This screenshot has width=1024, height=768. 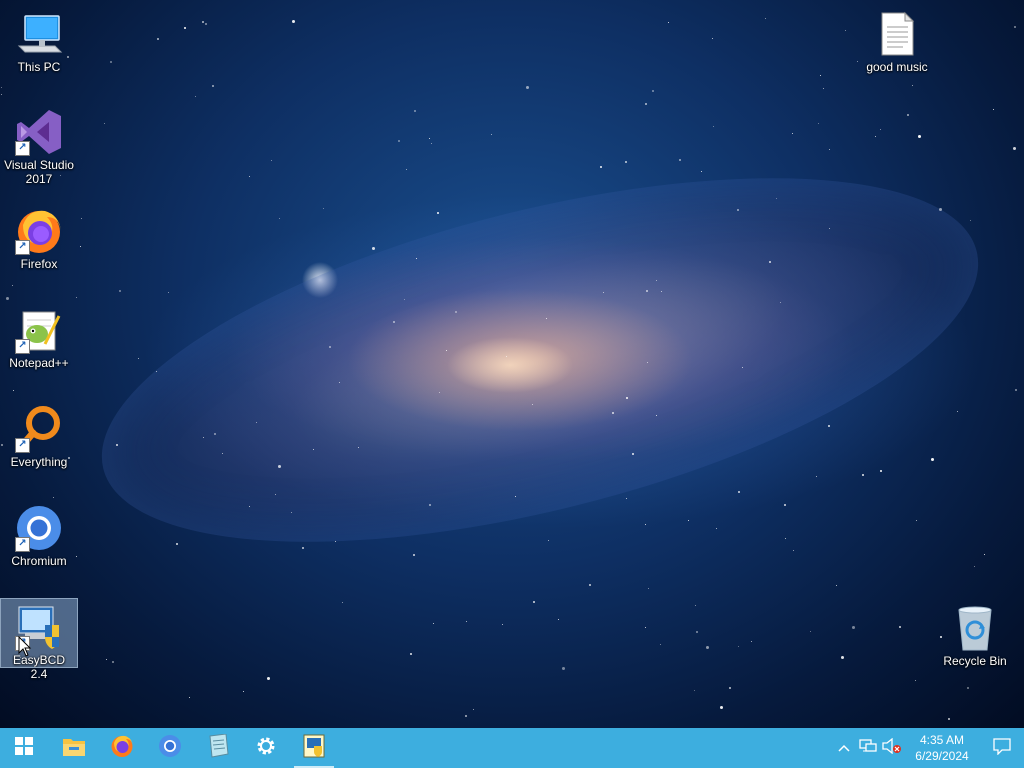 What do you see at coordinates (39, 639) in the screenshot?
I see `desktop-icon-easybcd: ↗ EasyBCD 2.4` at bounding box center [39, 639].